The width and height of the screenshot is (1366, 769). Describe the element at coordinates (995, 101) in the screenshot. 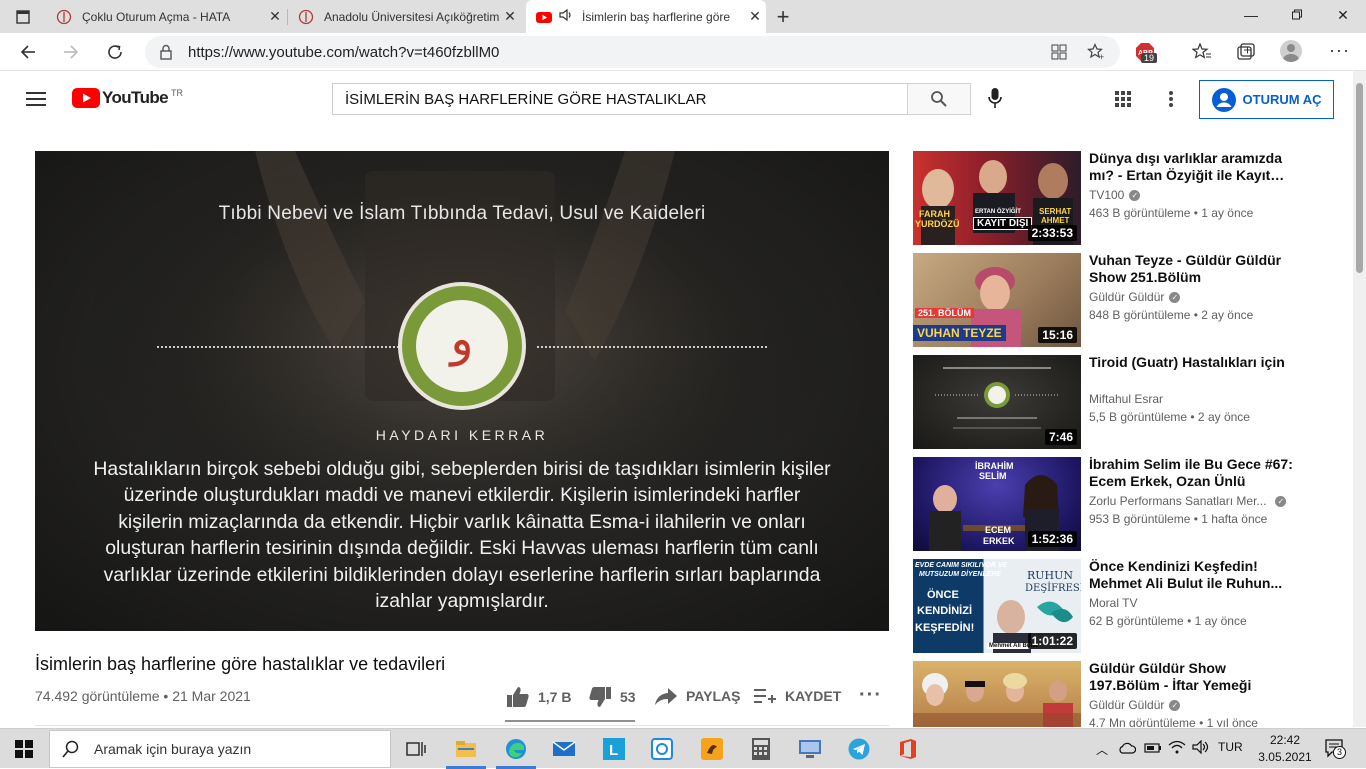

I see `microphone-icon` at that location.